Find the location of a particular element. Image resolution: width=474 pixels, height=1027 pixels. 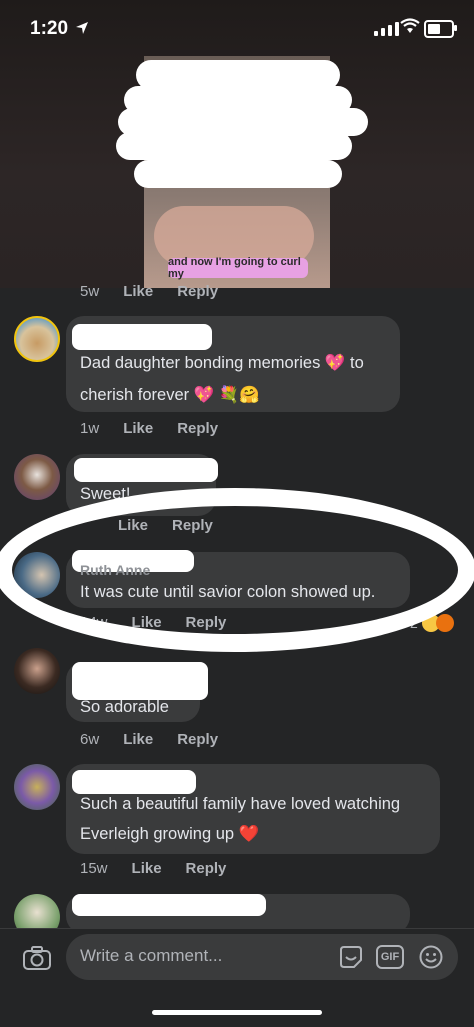

comment-time: 5w is located at coordinates (90, 291).